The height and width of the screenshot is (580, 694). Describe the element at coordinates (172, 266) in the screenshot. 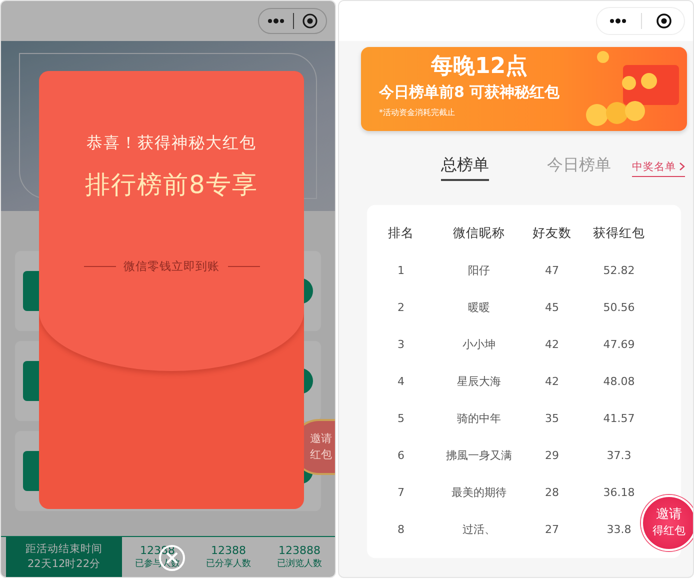

I see `envelope-subtitle: 微信零钱立即到账` at that location.